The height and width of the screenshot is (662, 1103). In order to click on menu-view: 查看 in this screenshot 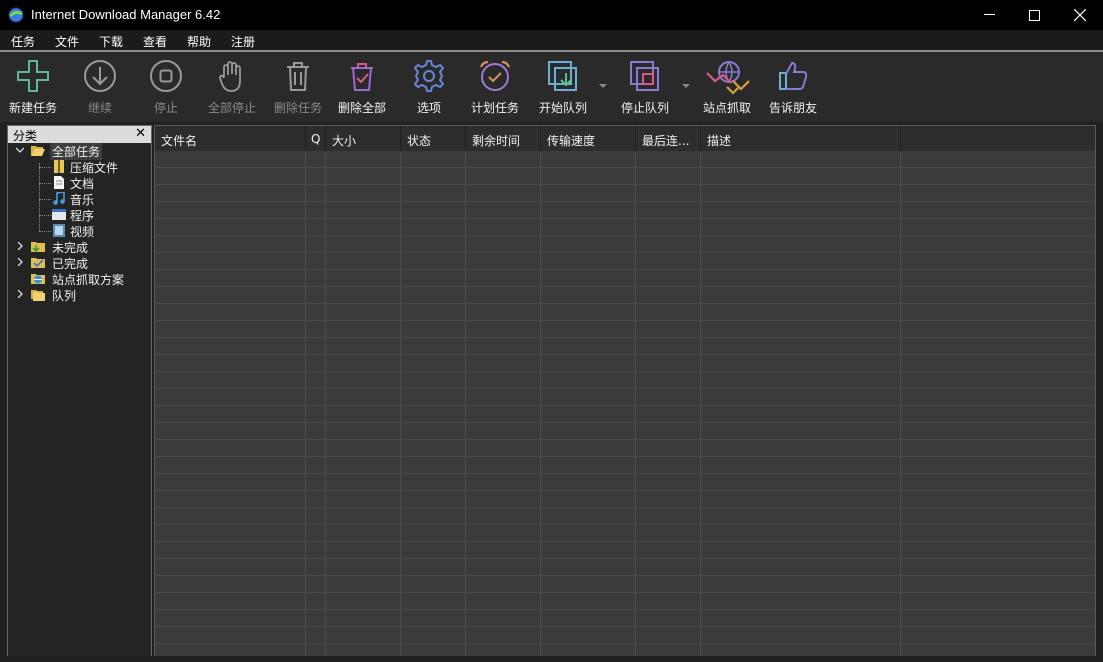, I will do `click(155, 41)`.